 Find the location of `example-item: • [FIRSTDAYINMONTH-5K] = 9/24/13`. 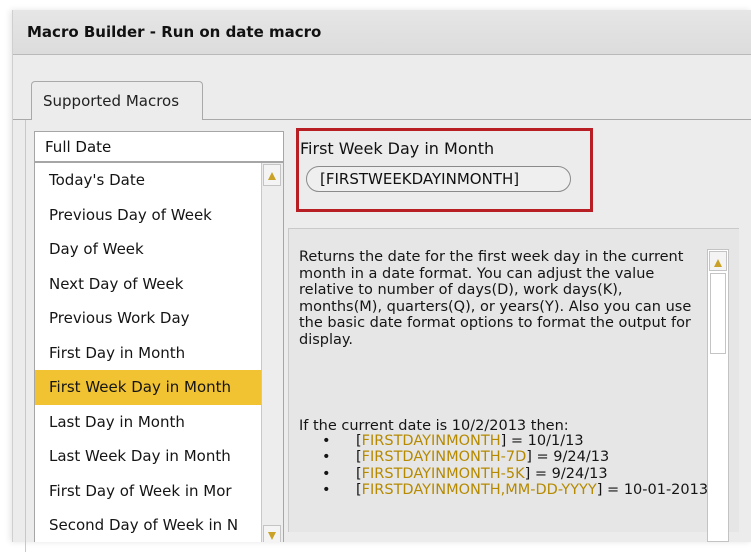

example-item: • [FIRSTDAYINMONTH-5K] = 9/24/13 is located at coordinates (517, 474).